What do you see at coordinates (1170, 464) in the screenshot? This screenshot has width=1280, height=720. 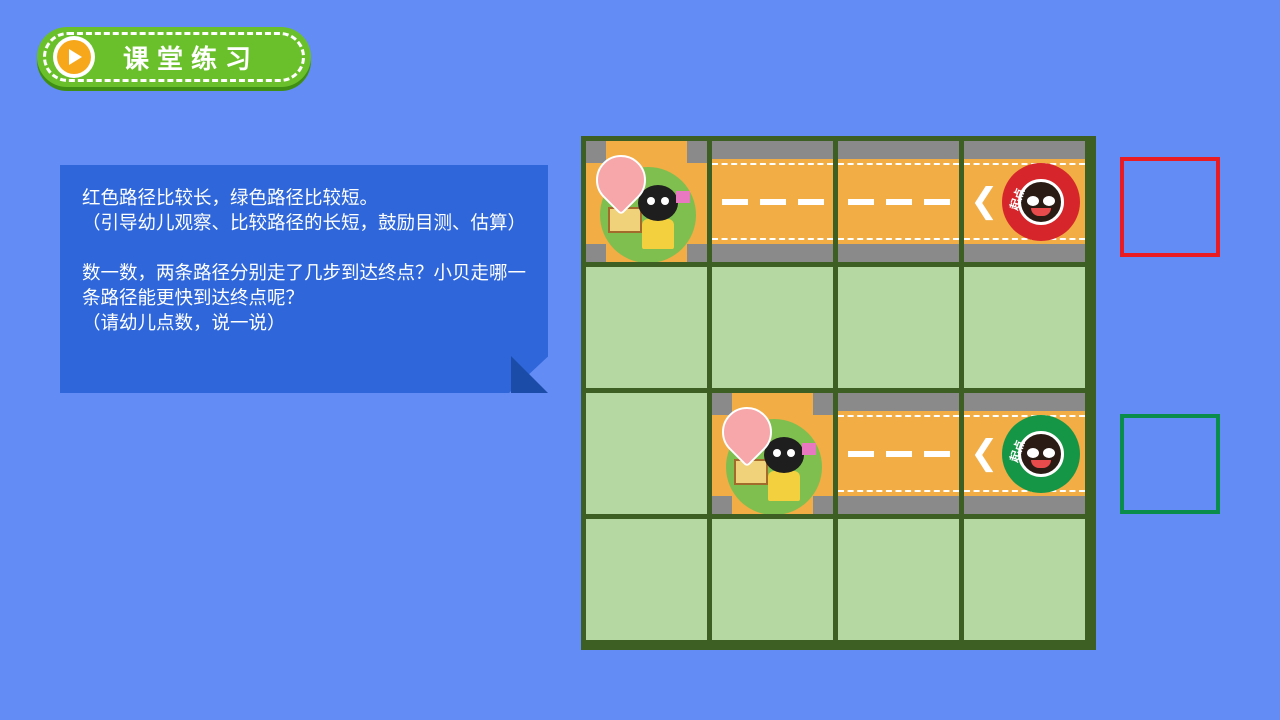 I see `answer-box-green` at bounding box center [1170, 464].